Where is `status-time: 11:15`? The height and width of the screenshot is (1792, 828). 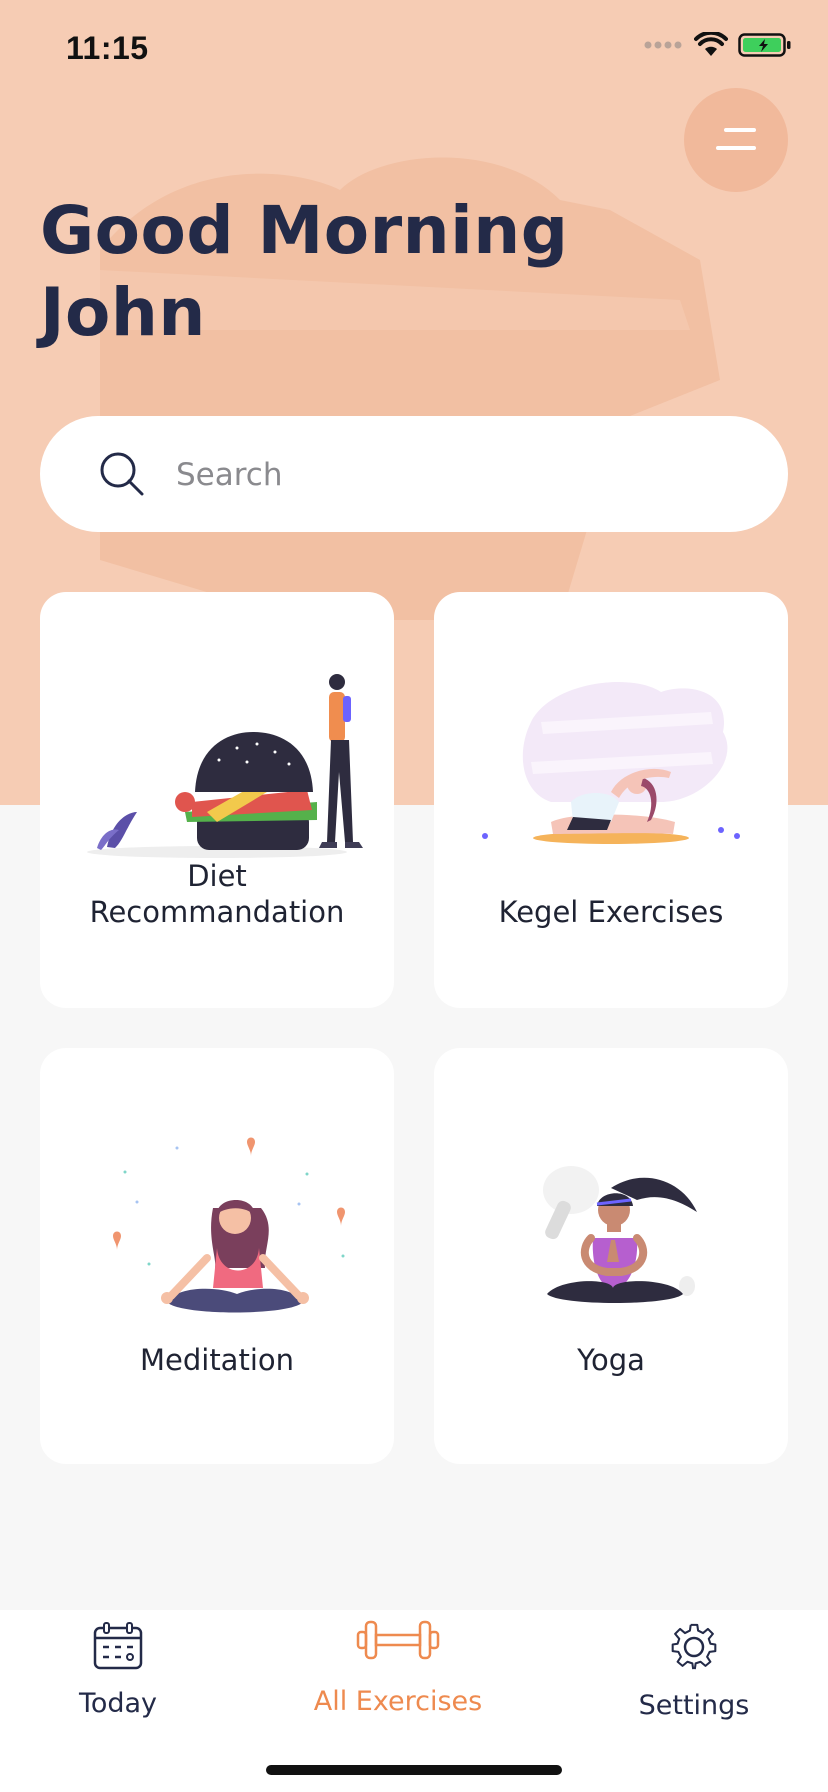 status-time: 11:15 is located at coordinates (107, 48).